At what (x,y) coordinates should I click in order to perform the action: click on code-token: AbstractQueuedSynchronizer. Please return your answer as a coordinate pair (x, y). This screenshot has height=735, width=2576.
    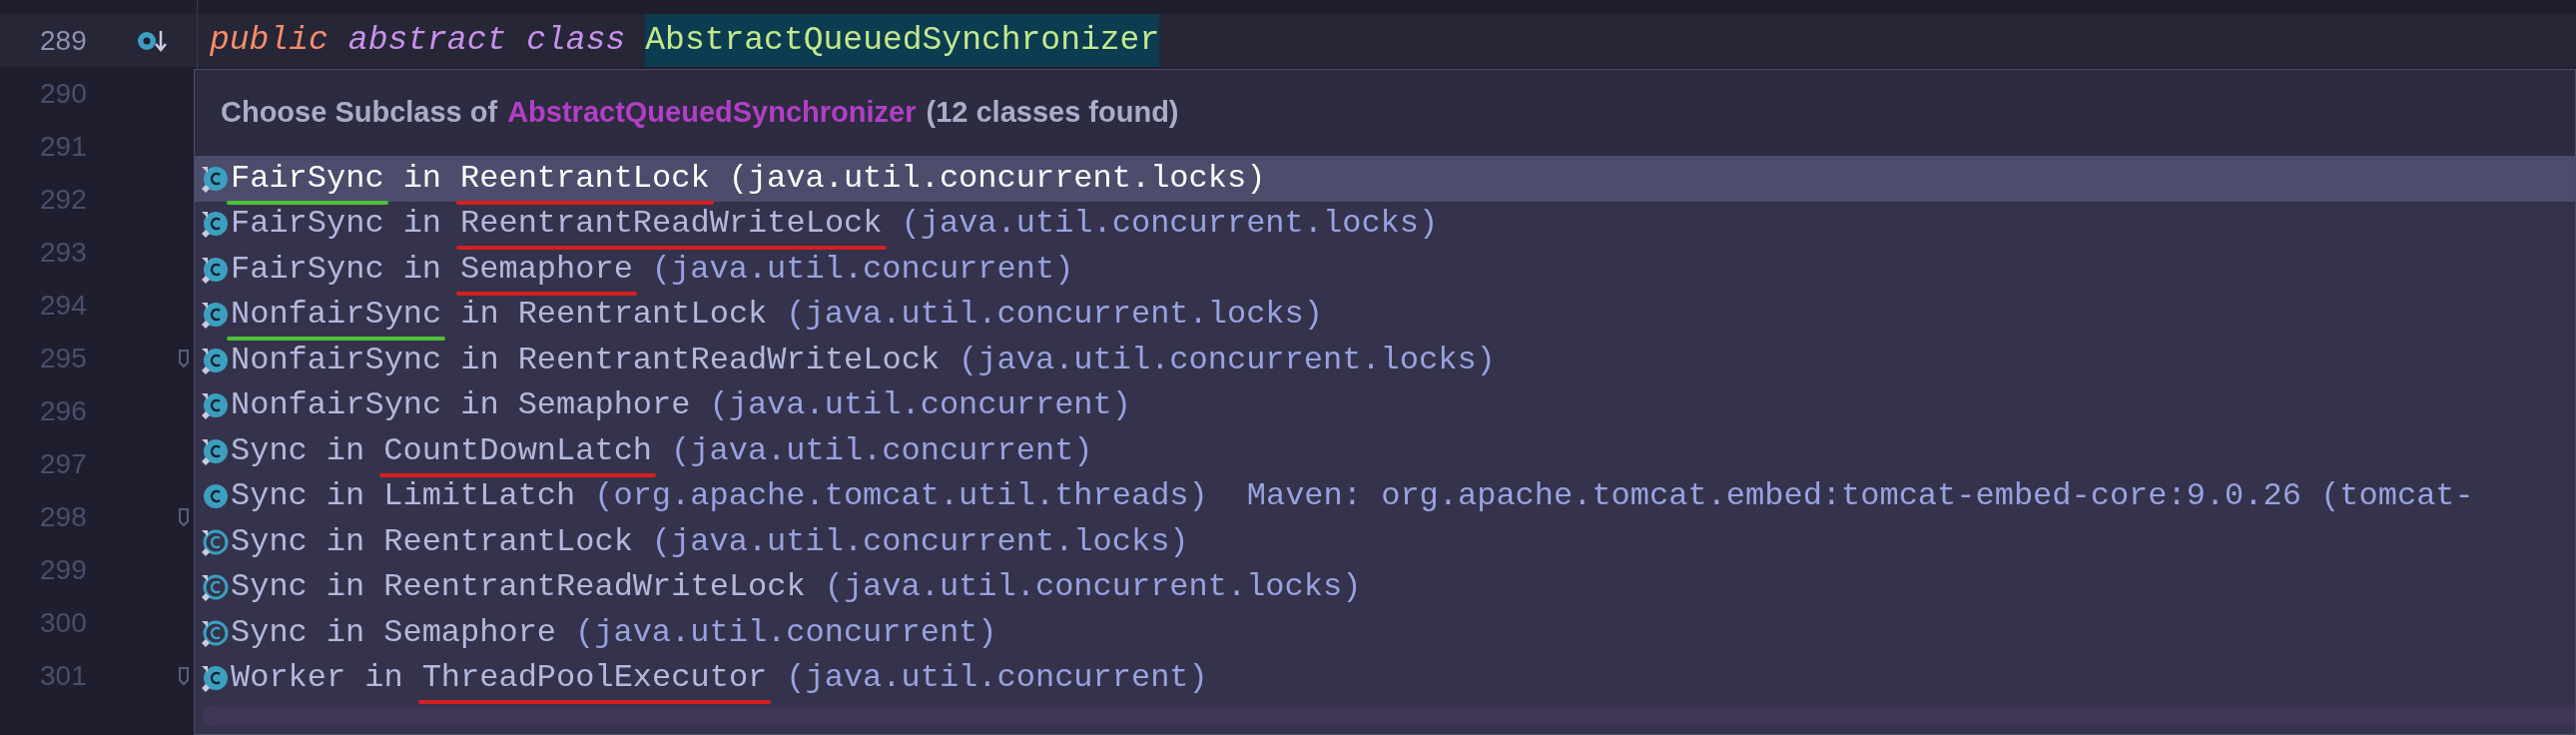
    Looking at the image, I should click on (902, 40).